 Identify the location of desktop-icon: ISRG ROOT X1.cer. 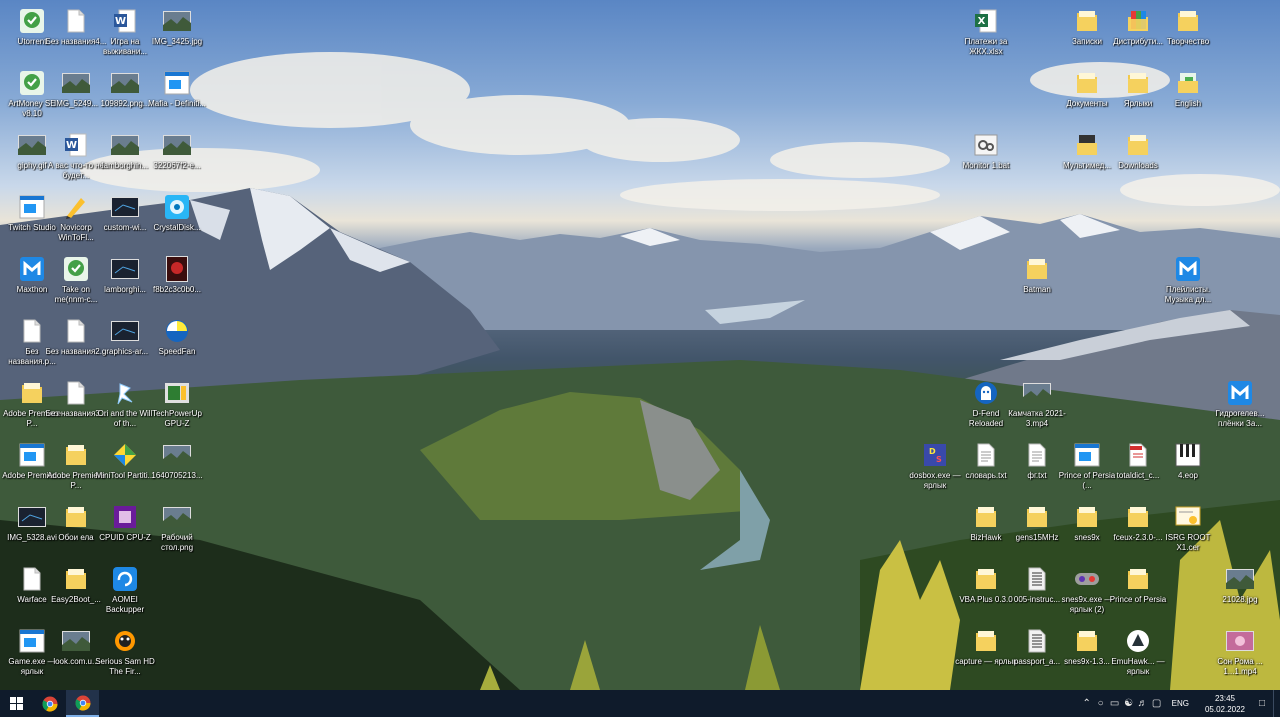
(1188, 530).